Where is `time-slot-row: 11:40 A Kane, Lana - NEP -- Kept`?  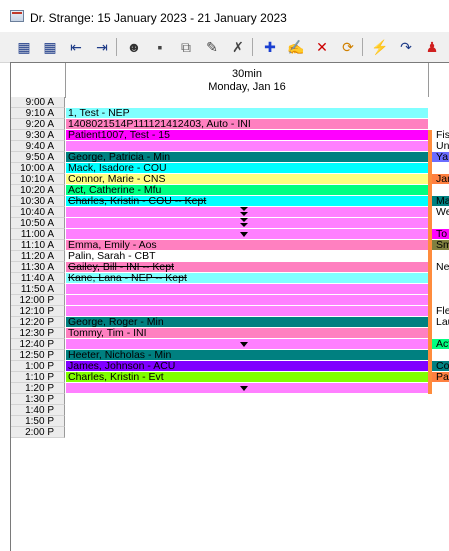 time-slot-row: 11:40 A Kane, Lana - NEP -- Kept is located at coordinates (230, 278).